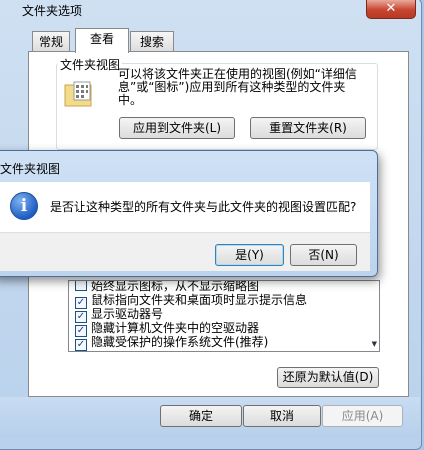  Describe the element at coordinates (282, 416) in the screenshot. I see `cancel-button: 取消` at that location.